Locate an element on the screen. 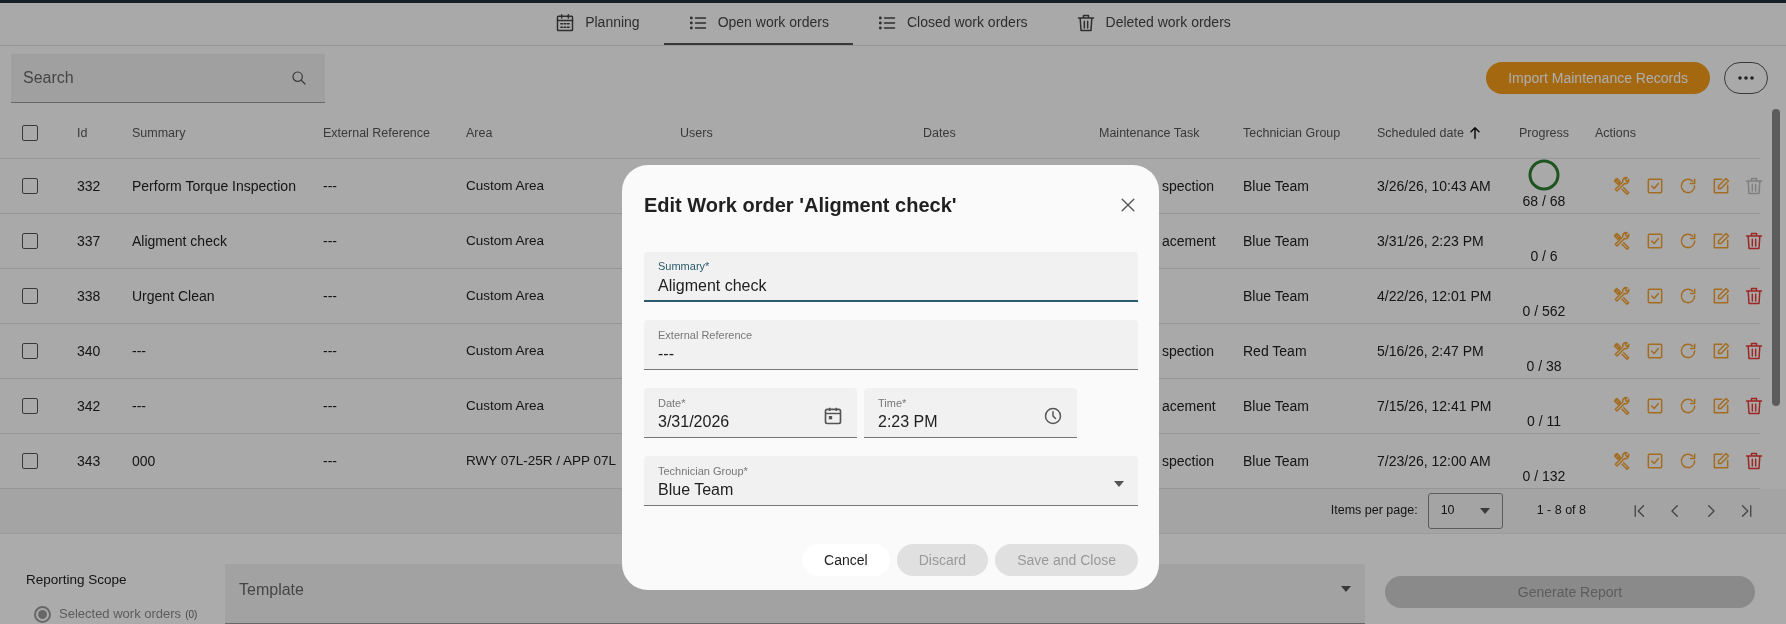  column-header: Scheduled date is located at coordinates (1420, 133).